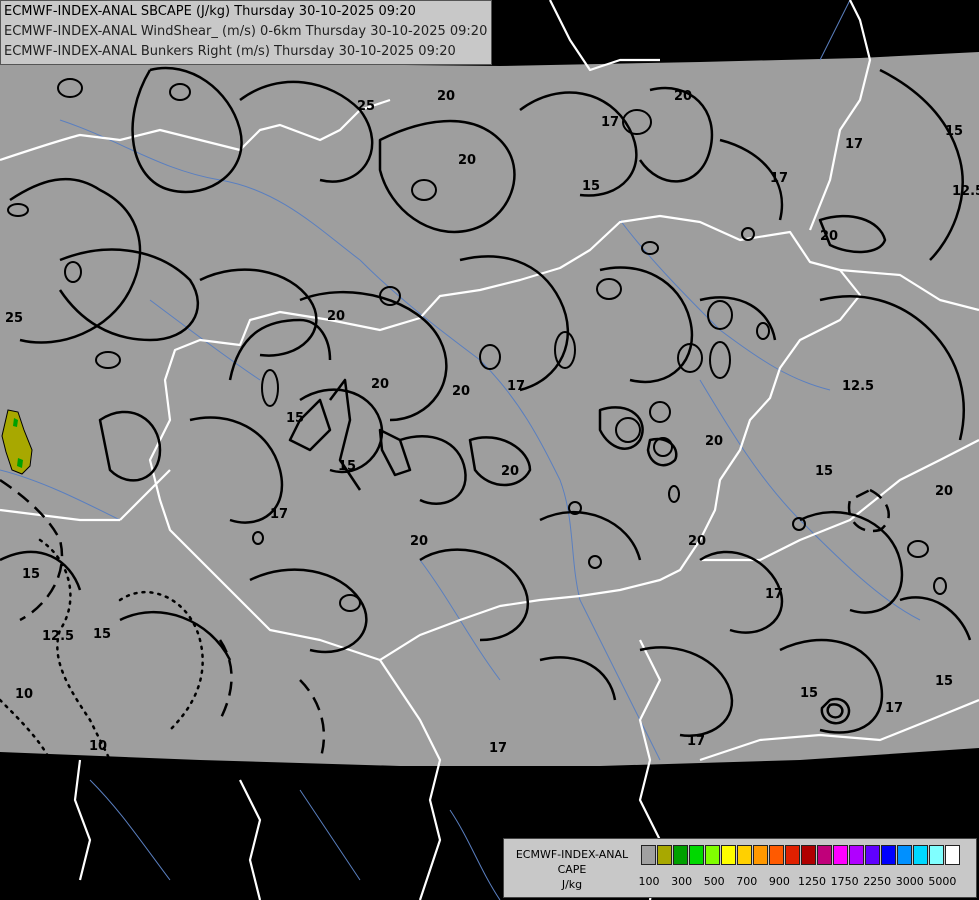  Describe the element at coordinates (747, 881) in the screenshot. I see `legend-tick-label: 700` at that location.